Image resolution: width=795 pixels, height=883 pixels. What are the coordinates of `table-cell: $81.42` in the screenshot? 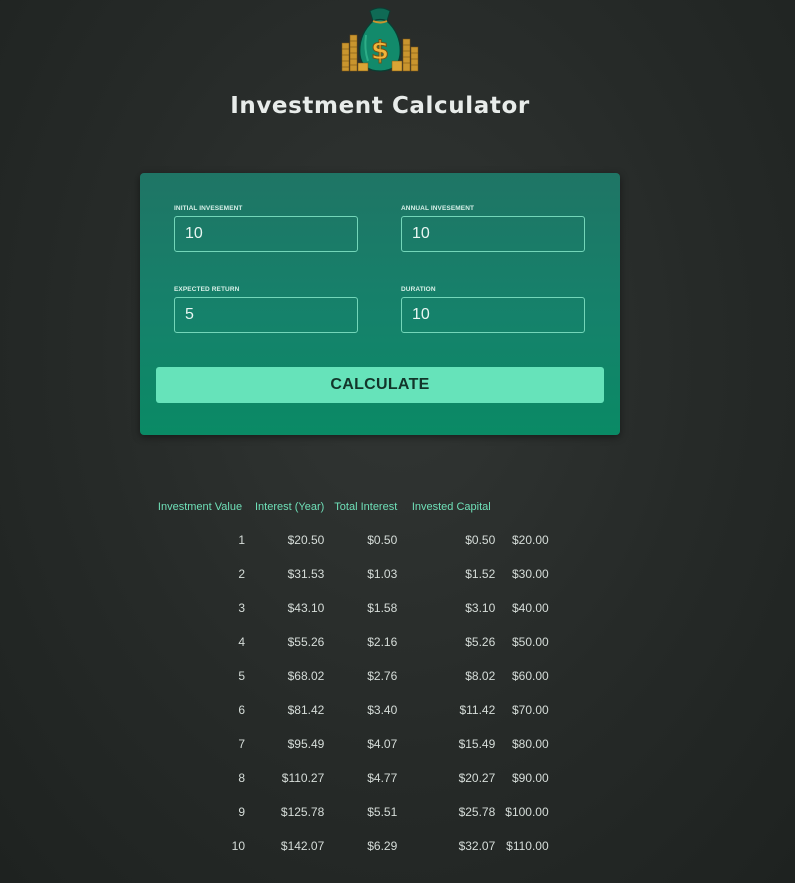 It's located at (306, 710).